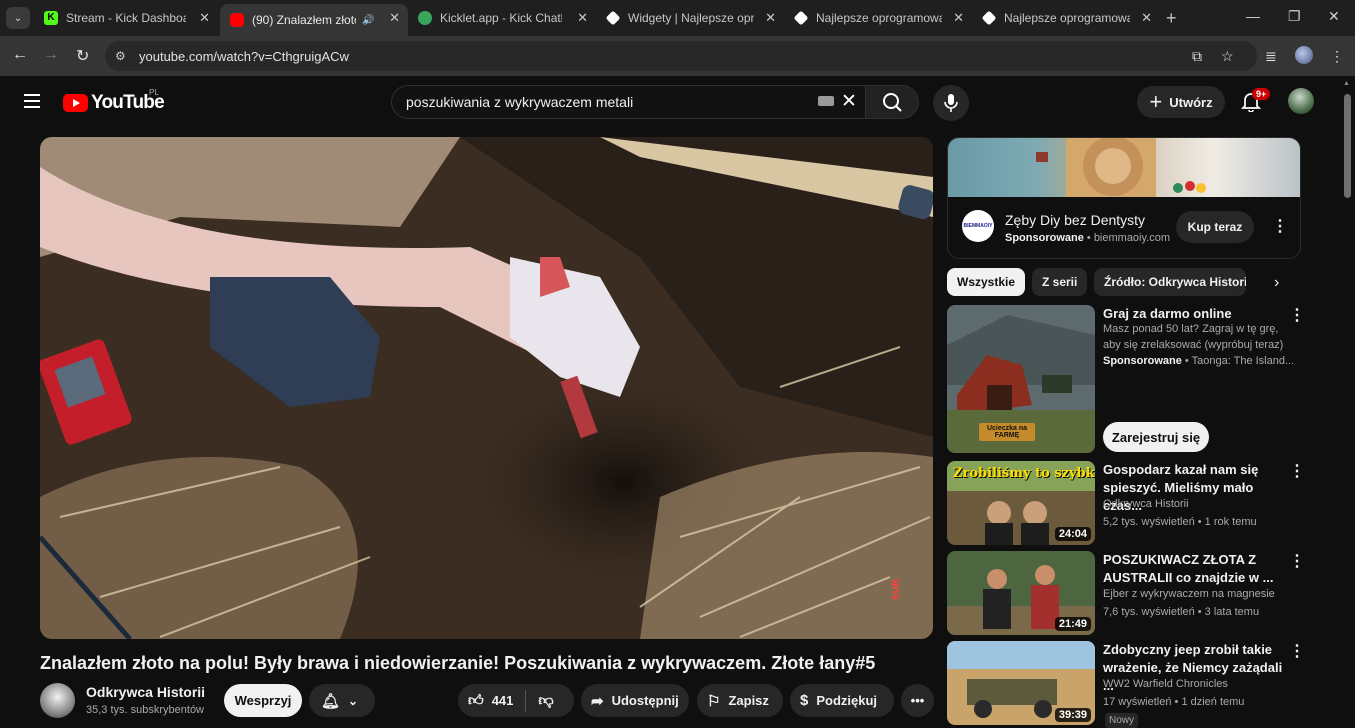 The width and height of the screenshot is (1355, 728). Describe the element at coordinates (1060, 282) in the screenshot. I see `chip-from-series: Z serii` at that location.